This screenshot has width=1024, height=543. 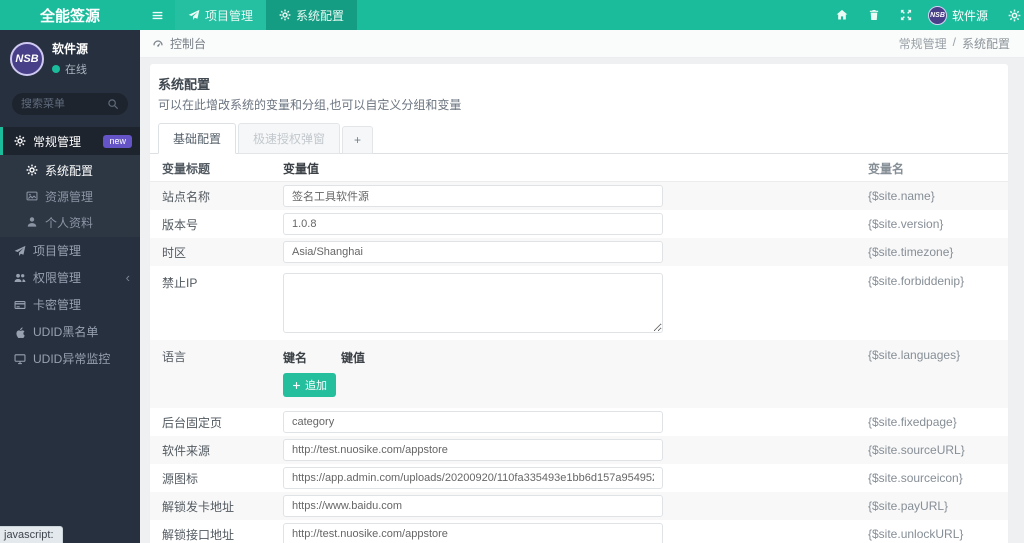 I want to click on sidebar-item-label: UDID异常监控, so click(x=72, y=359).